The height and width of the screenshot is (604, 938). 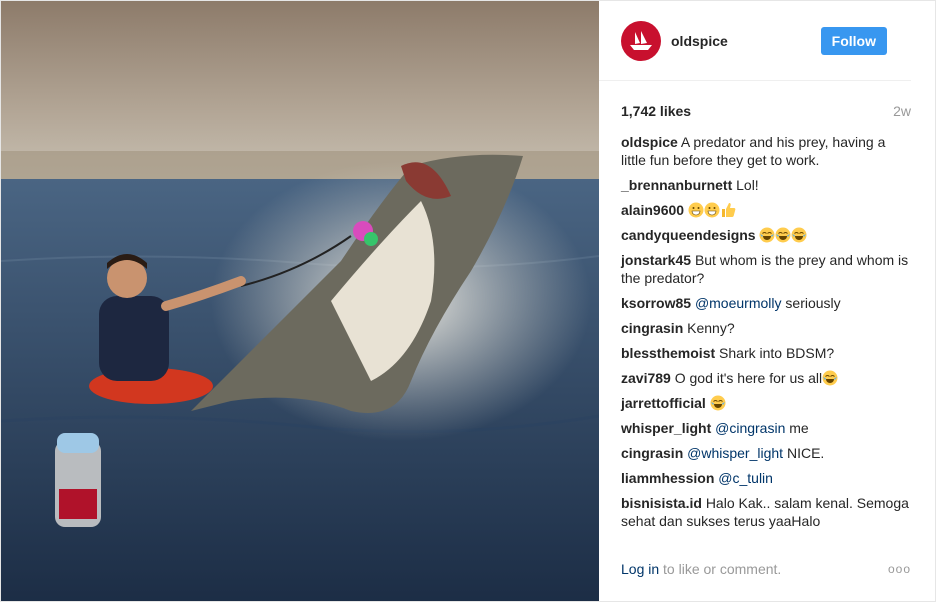 I want to click on comment: zavi789 O god it's here for us all, so click(x=766, y=378).